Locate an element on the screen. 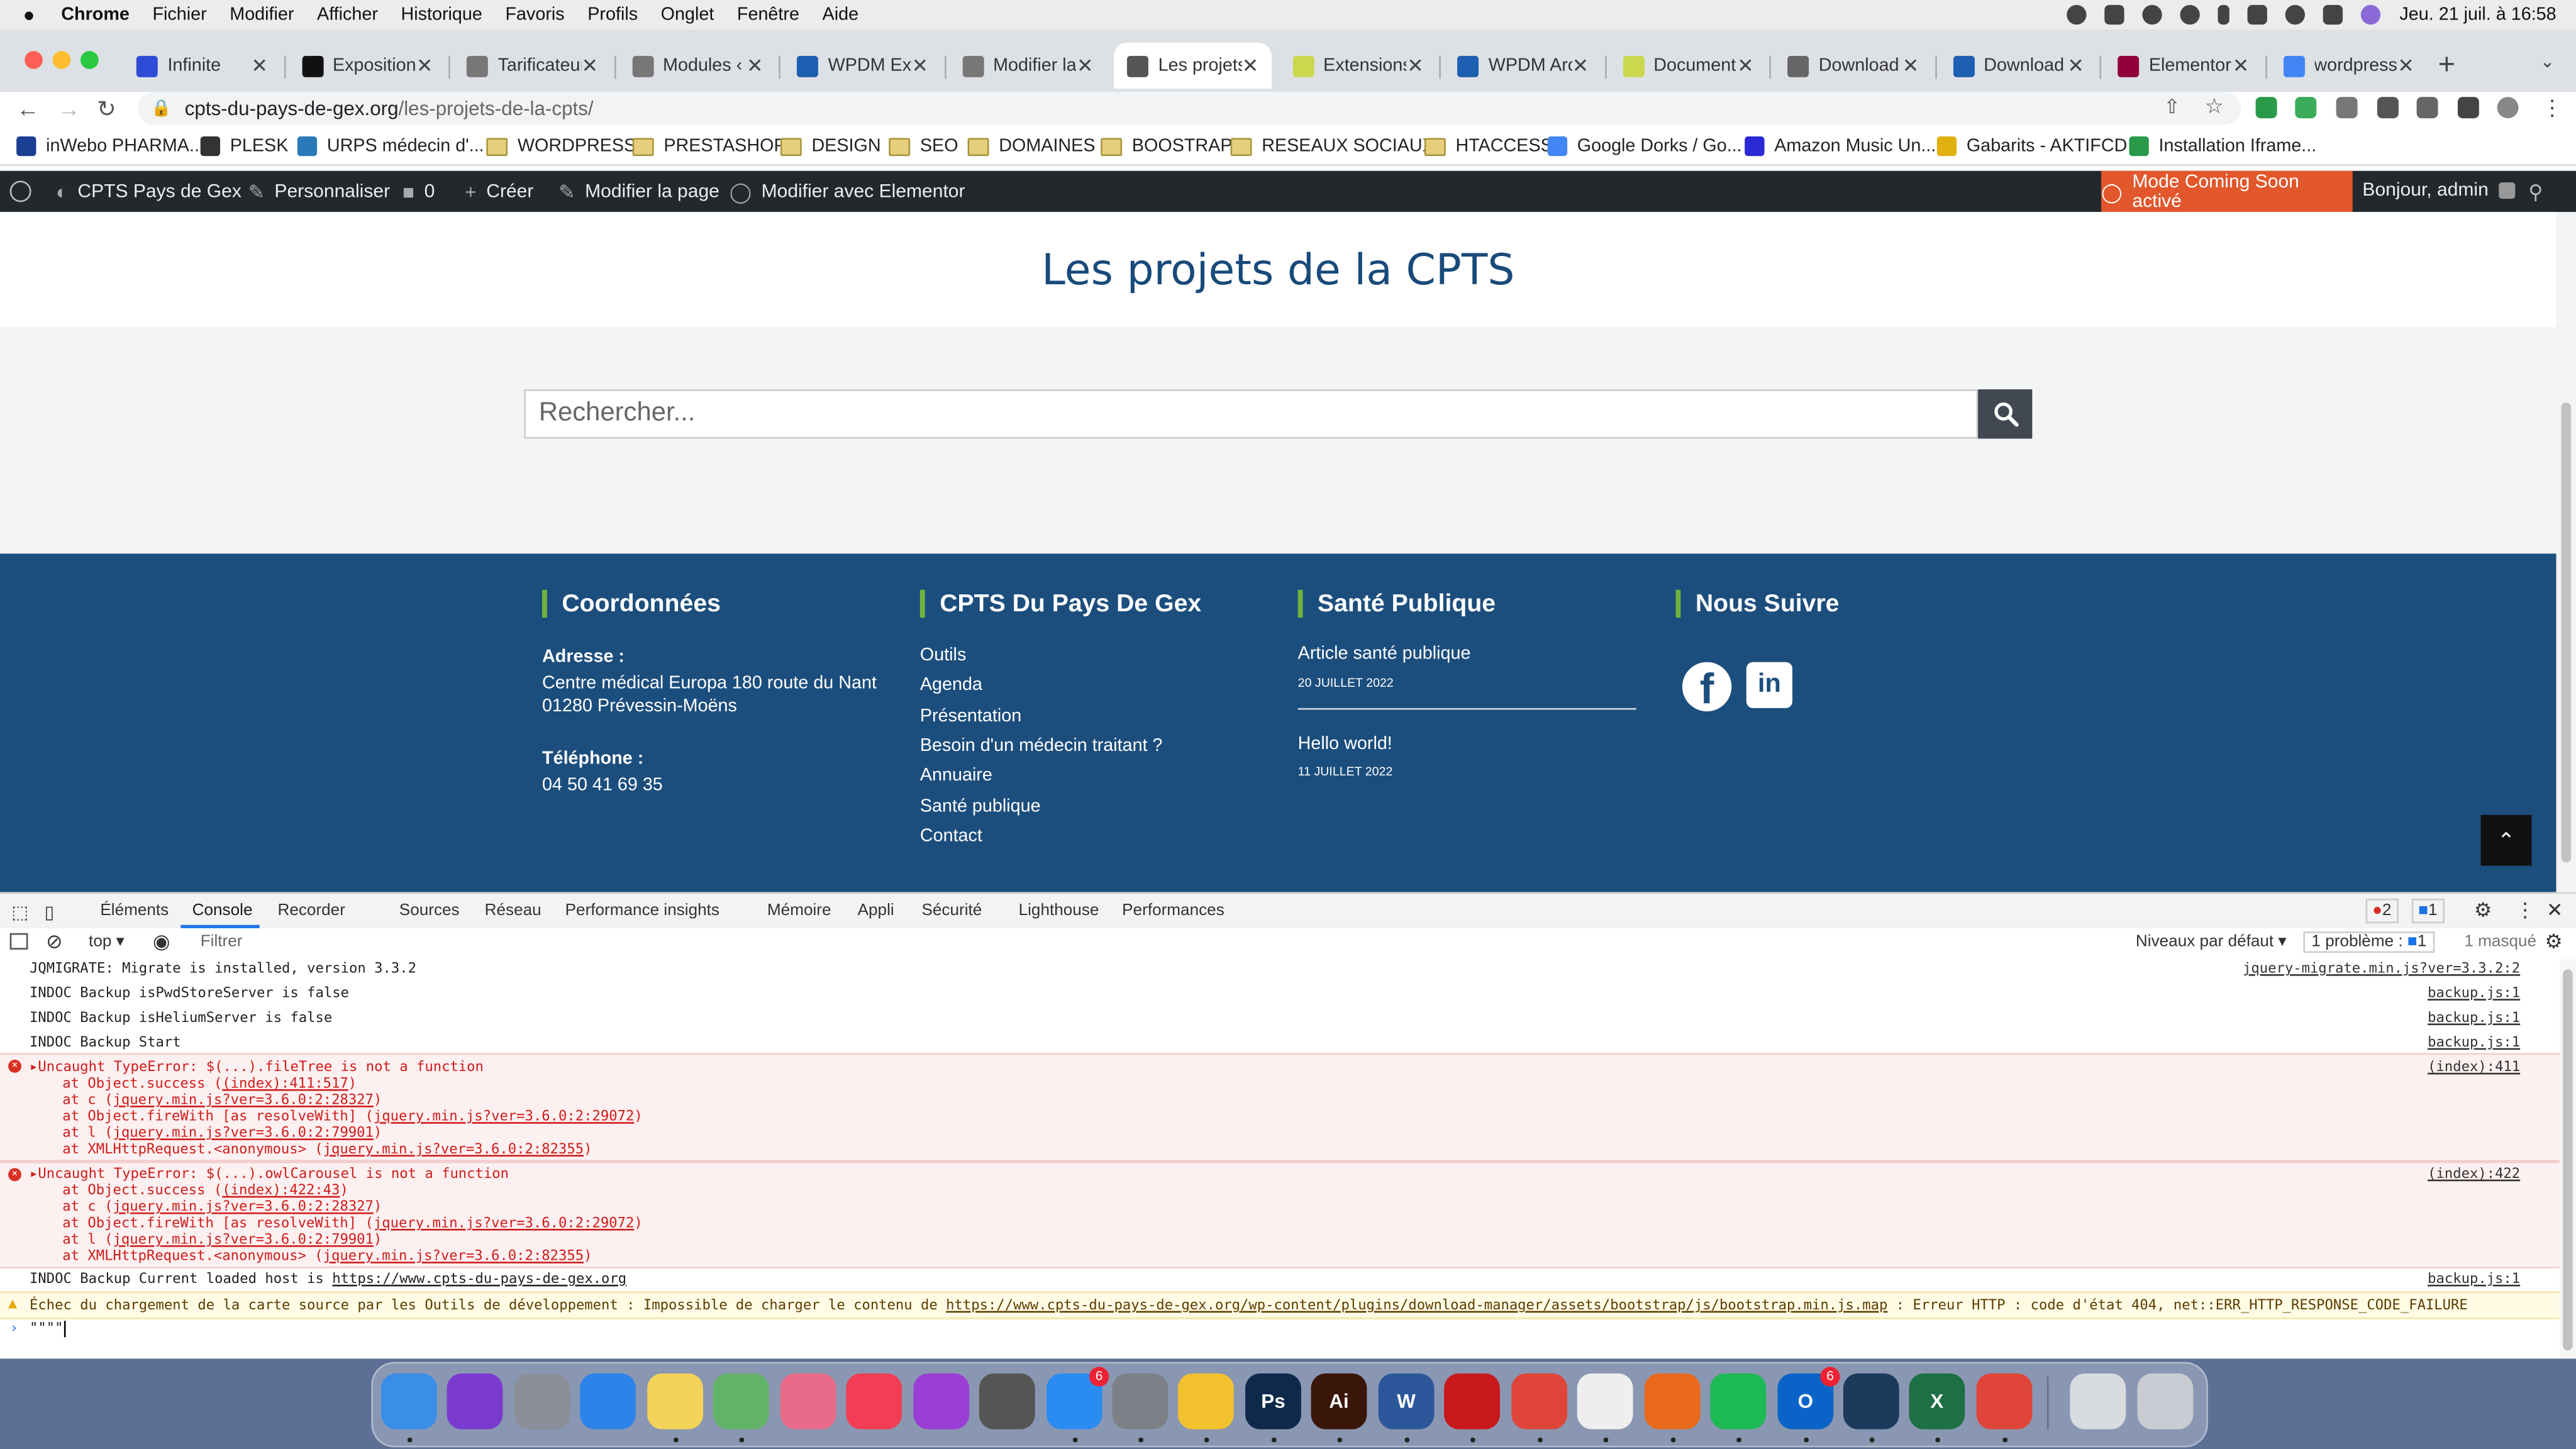 Image resolution: width=2576 pixels, height=1449 pixels. chrome-menu-icon: ⋮ is located at coordinates (2552, 109).